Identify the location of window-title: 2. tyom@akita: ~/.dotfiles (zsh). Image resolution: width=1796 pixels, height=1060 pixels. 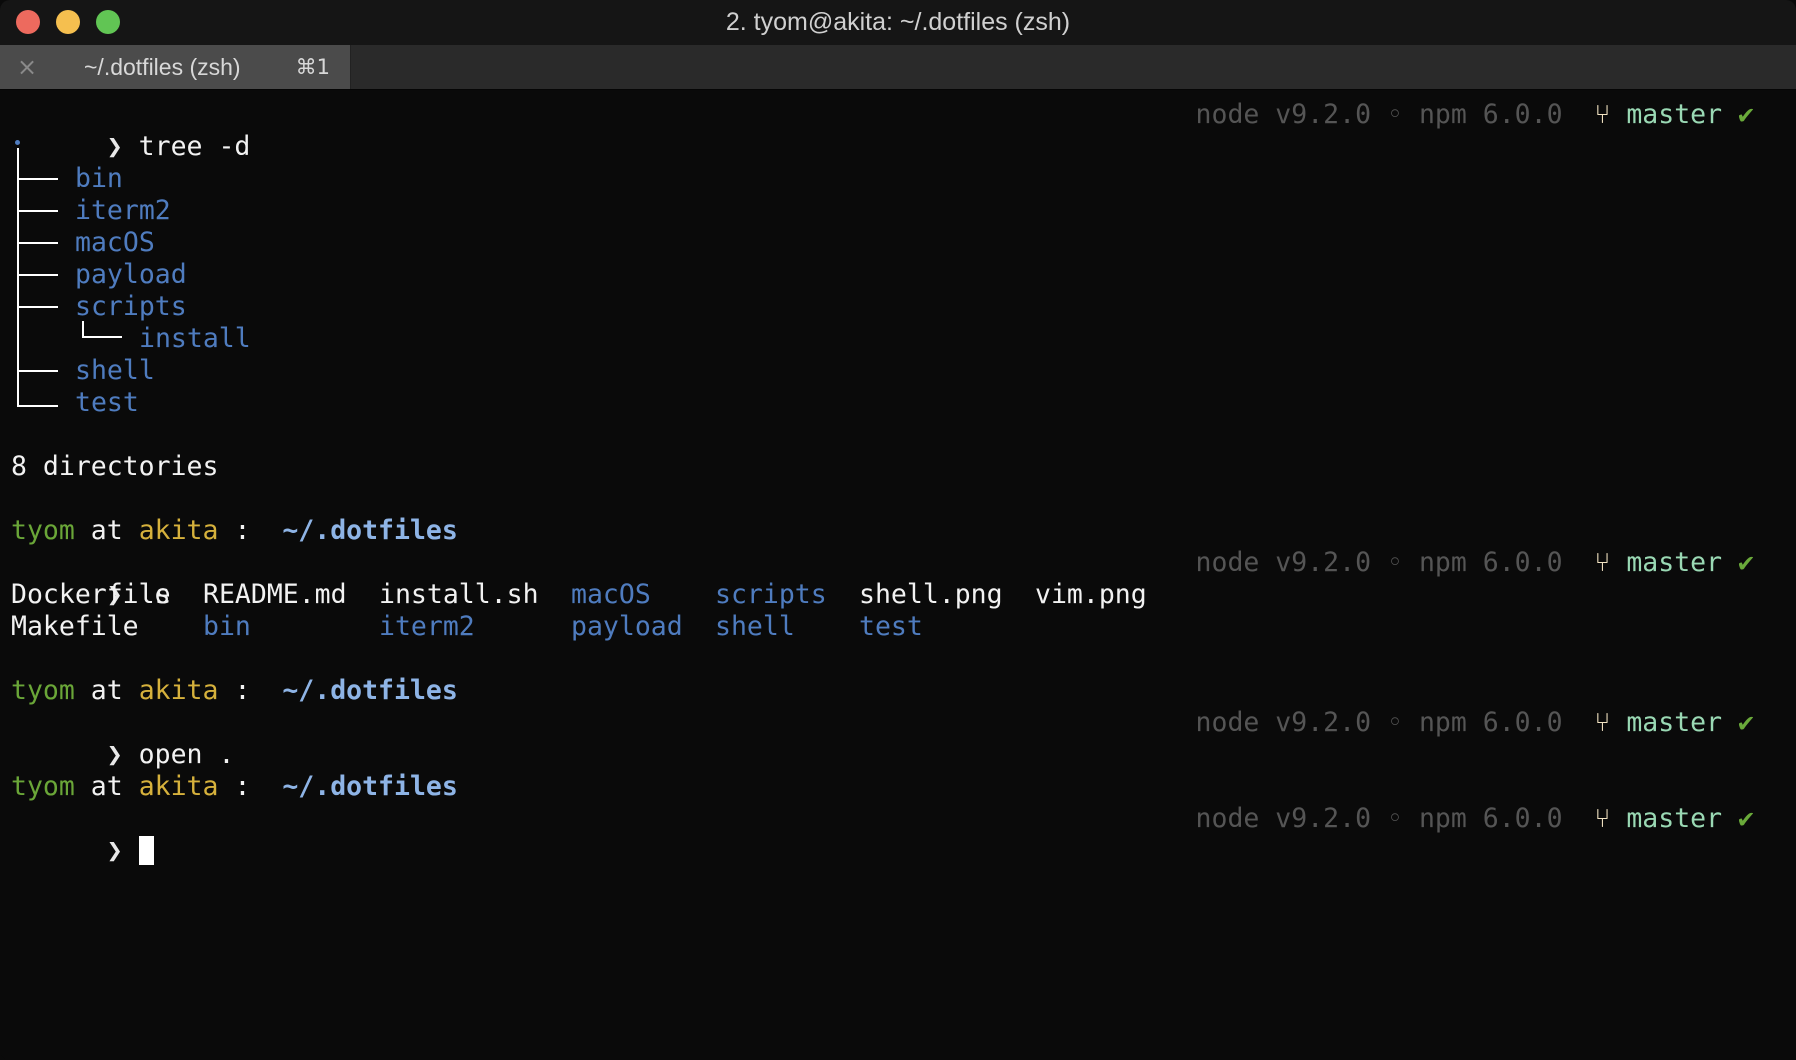
(898, 22).